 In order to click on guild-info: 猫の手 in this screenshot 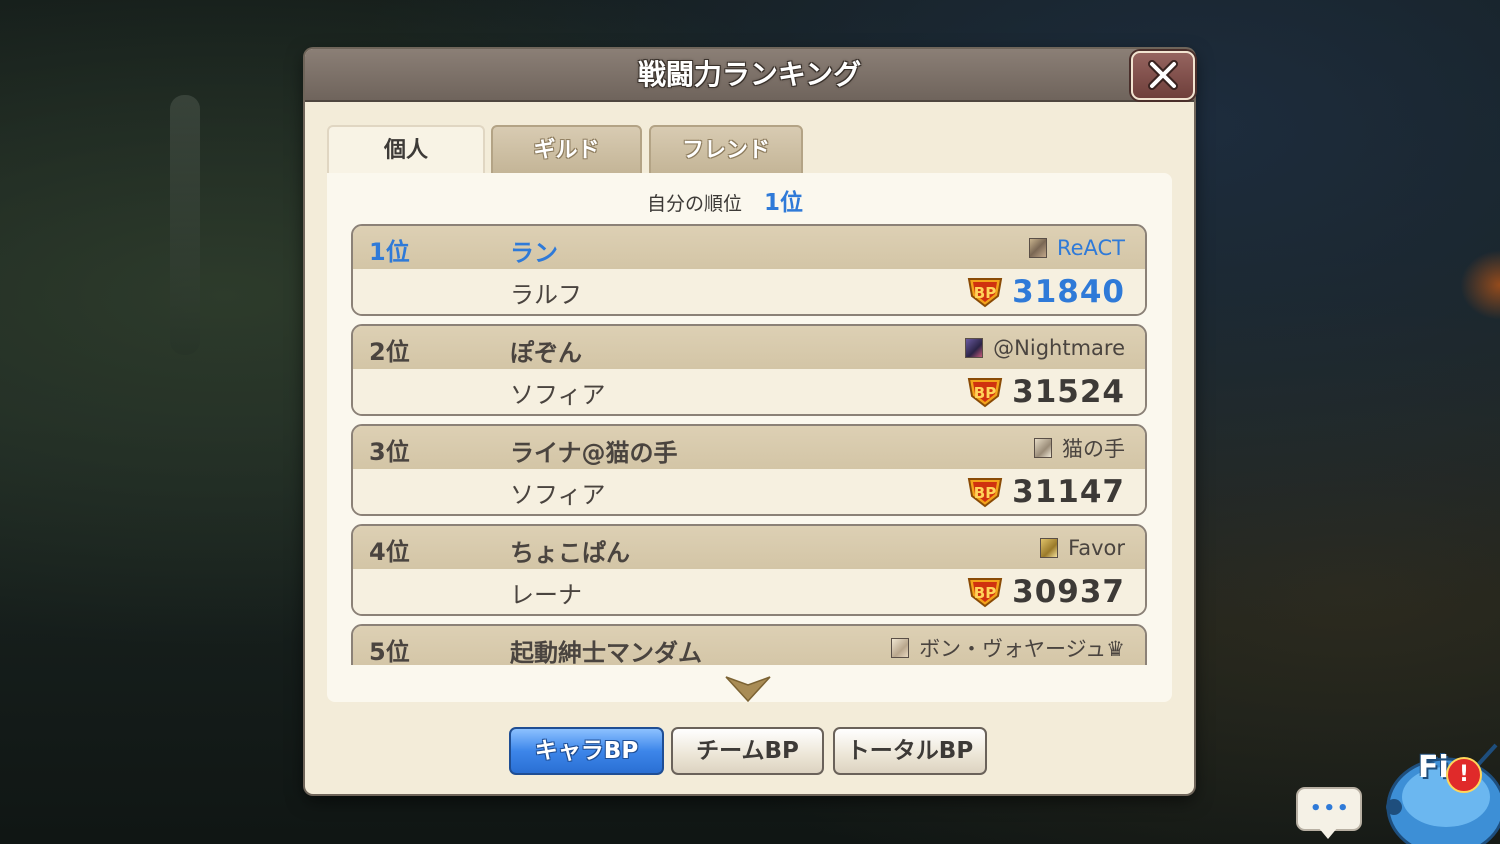, I will do `click(1079, 448)`.